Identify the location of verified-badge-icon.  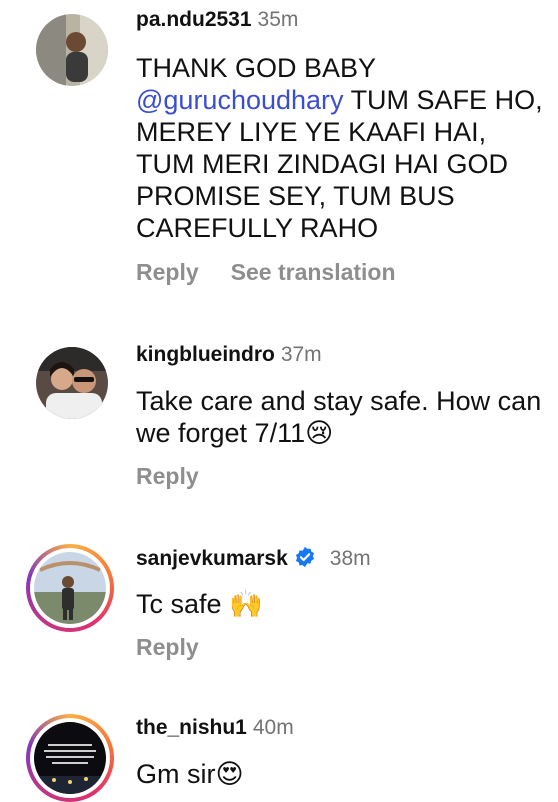
(305, 560).